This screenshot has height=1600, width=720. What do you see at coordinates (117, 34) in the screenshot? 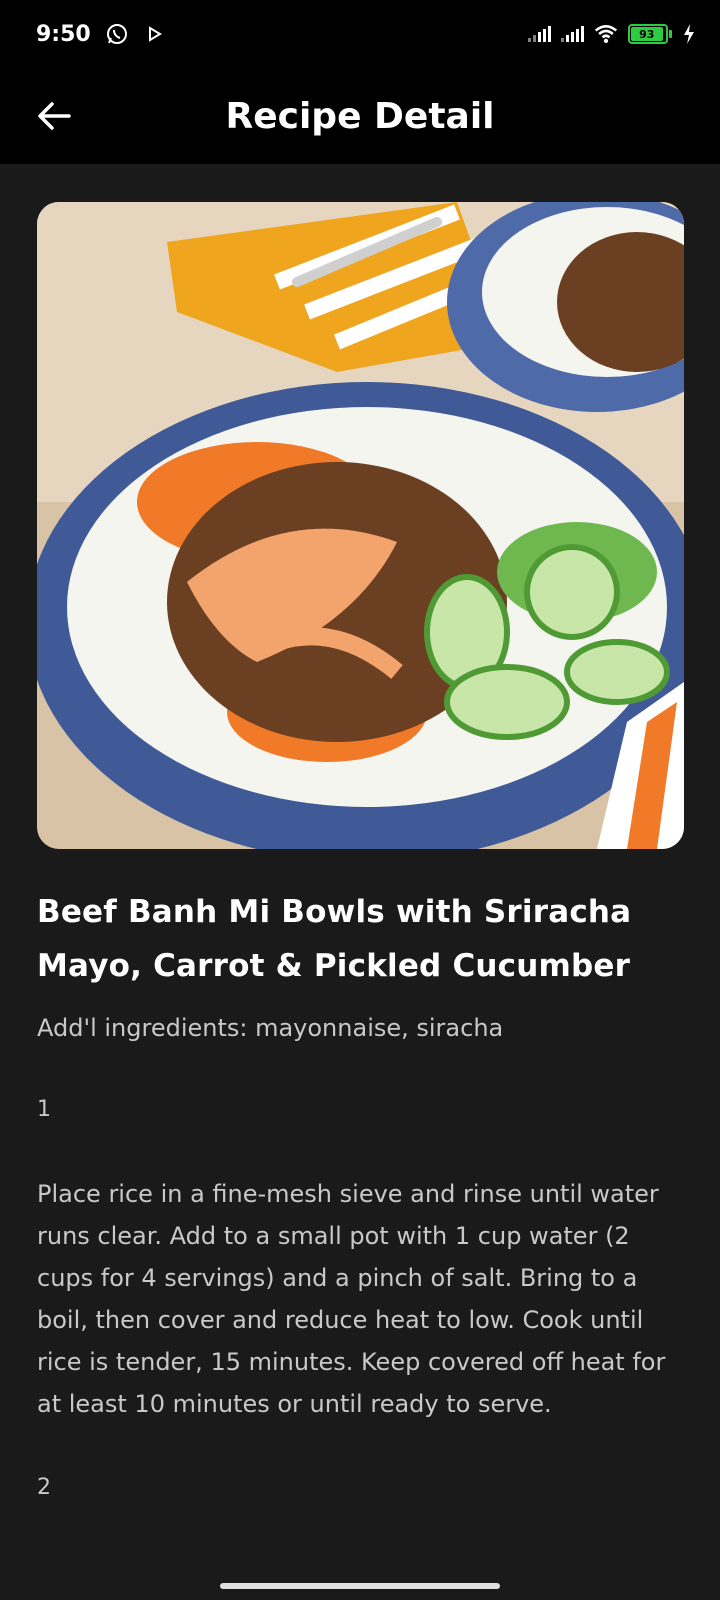
I see `whatsapp-icon` at bounding box center [117, 34].